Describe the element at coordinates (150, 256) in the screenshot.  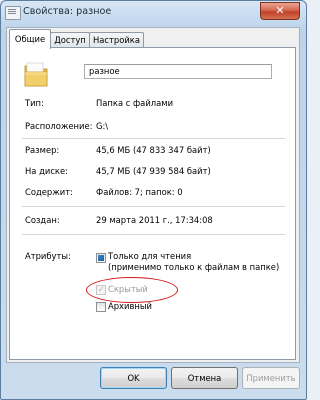
I see `read-only-label: Только для чтения` at that location.